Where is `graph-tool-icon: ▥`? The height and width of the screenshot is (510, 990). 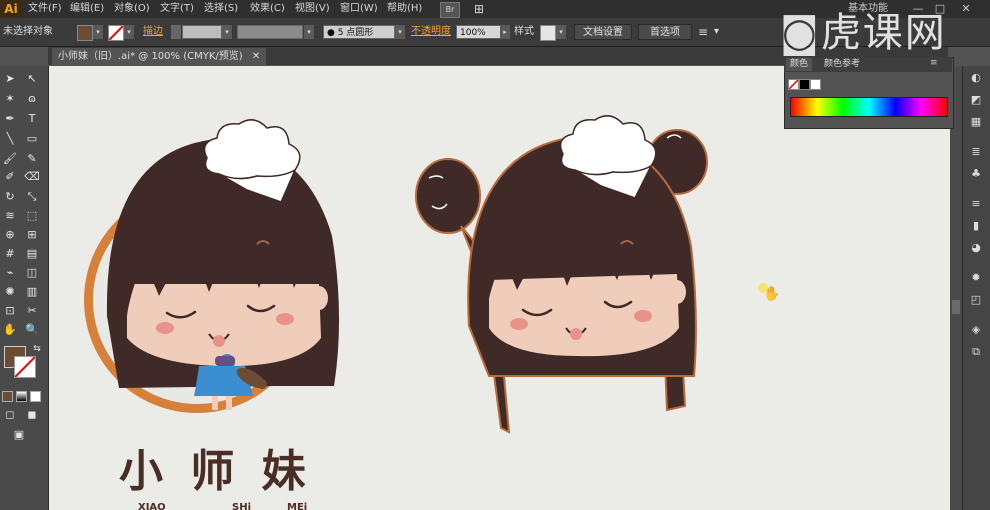
graph-tool-icon: ▥ is located at coordinates (32, 292).